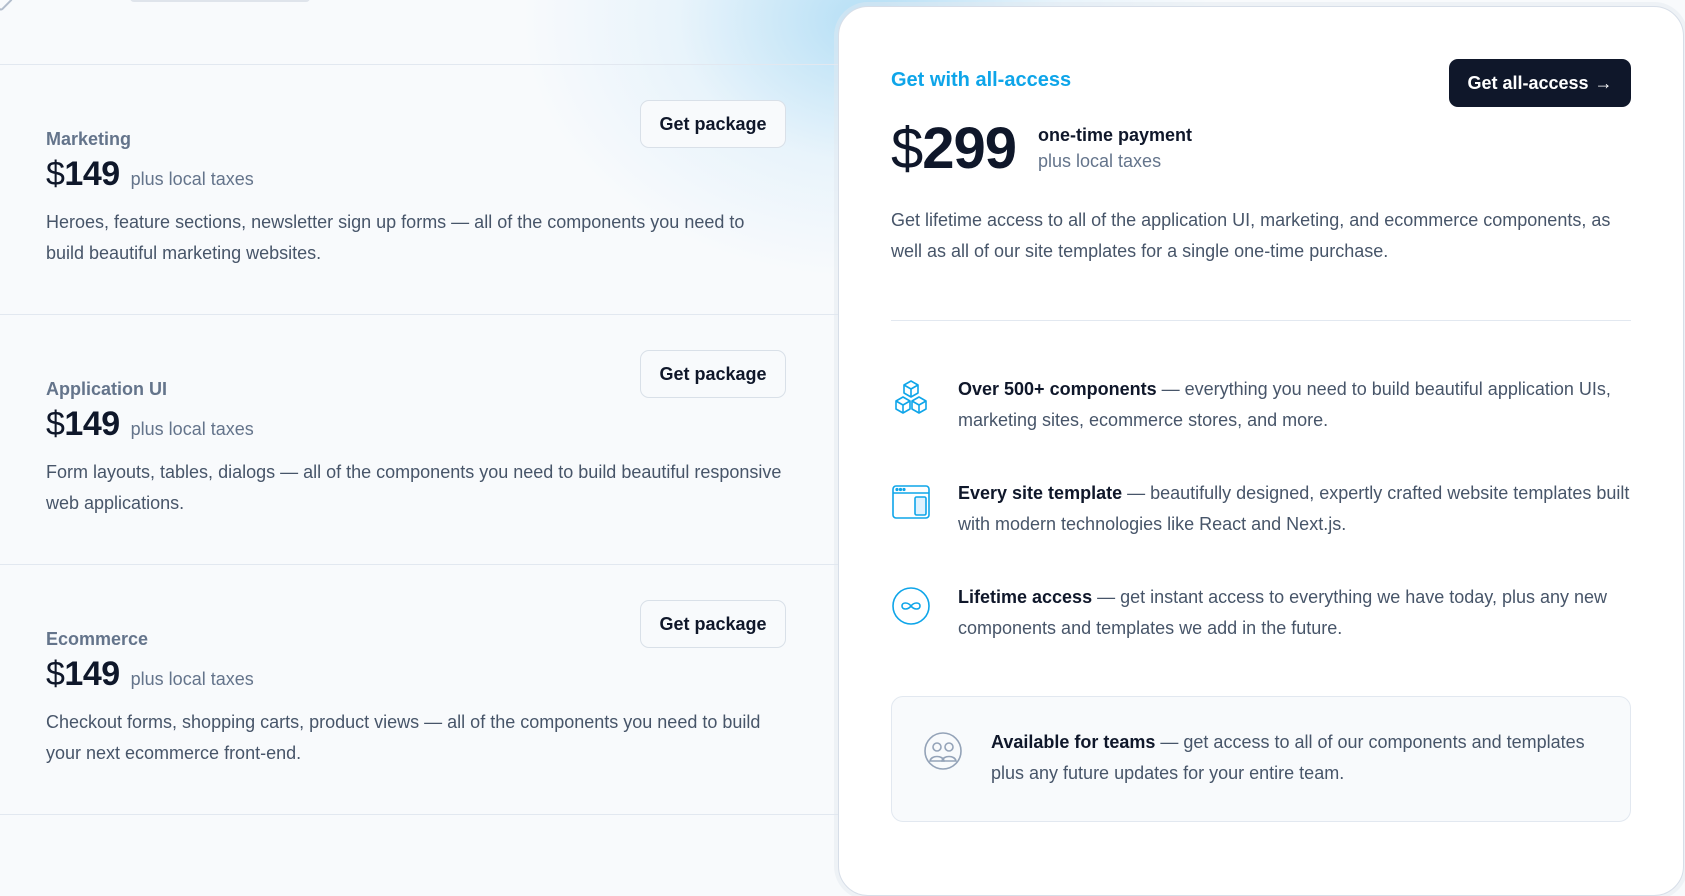 This screenshot has height=896, width=1685. What do you see at coordinates (7, 6) in the screenshot?
I see `top-clipped-icon` at bounding box center [7, 6].